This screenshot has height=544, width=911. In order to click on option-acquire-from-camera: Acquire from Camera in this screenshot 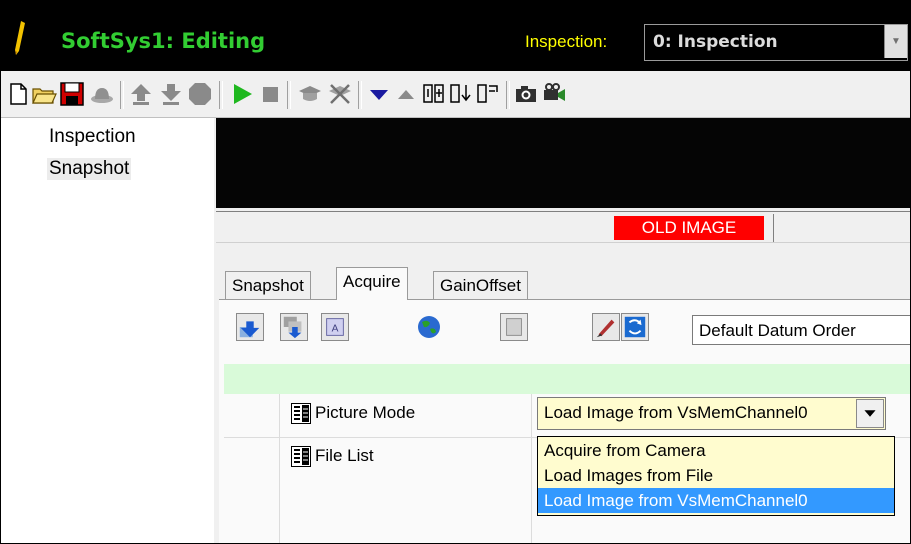, I will do `click(716, 450)`.